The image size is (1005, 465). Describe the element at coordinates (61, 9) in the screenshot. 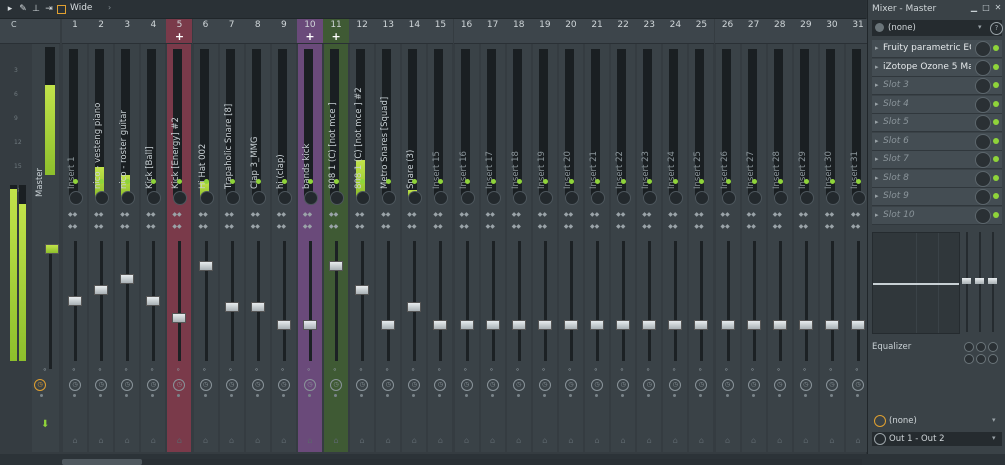

I see `layout-icon` at that location.